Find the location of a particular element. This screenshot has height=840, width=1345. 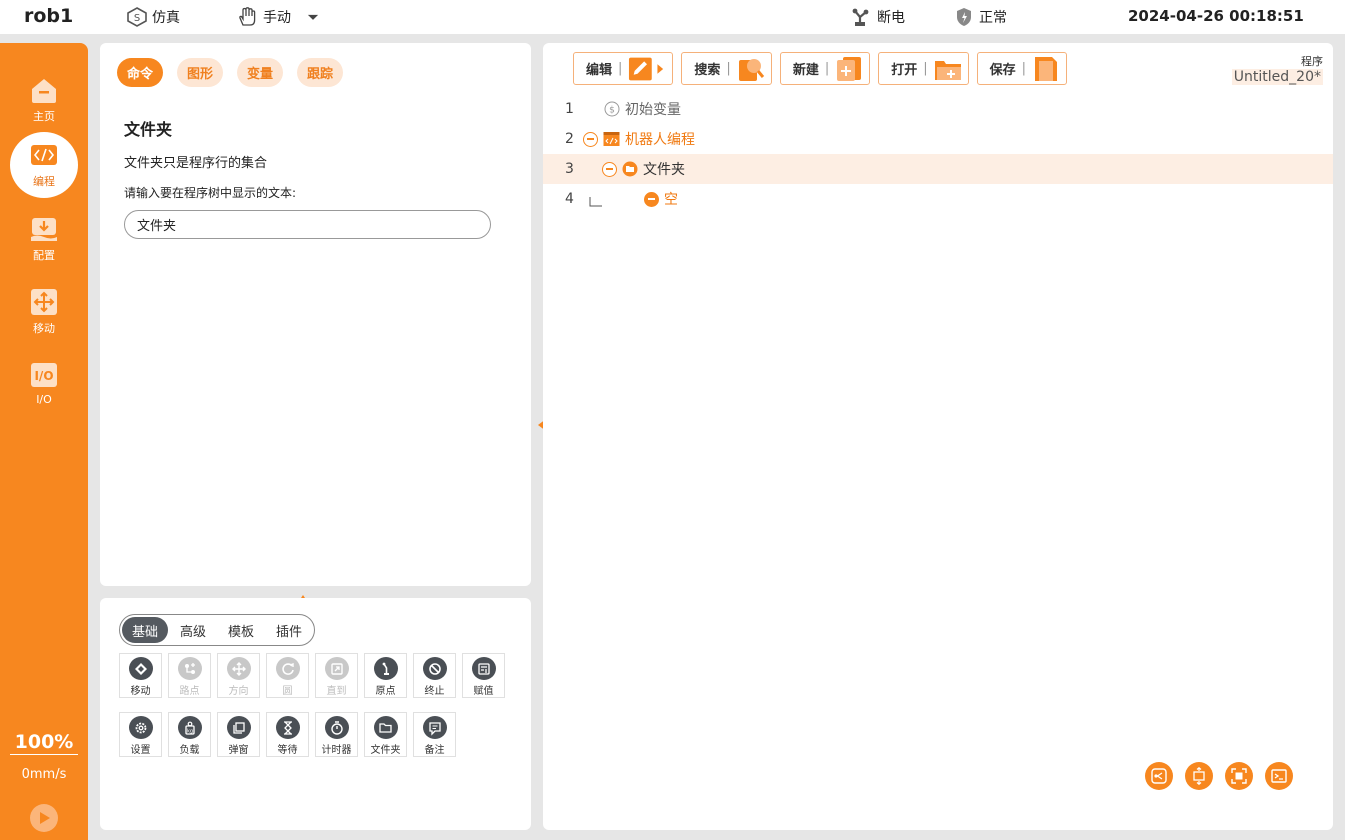

tree-node-folder: 文件夹 is located at coordinates (643, 169).